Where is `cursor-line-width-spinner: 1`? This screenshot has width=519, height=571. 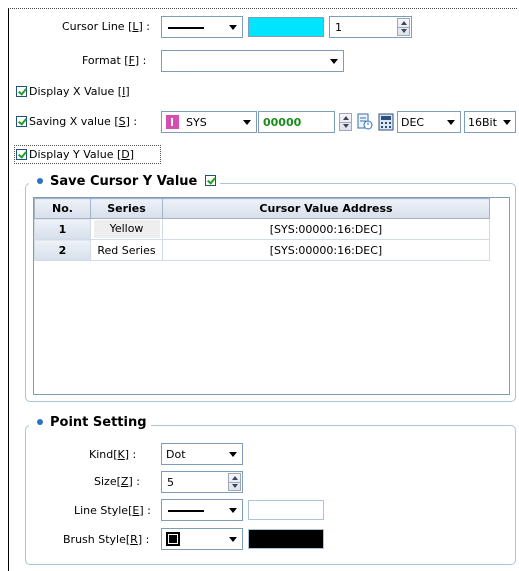 cursor-line-width-spinner: 1 is located at coordinates (370, 27).